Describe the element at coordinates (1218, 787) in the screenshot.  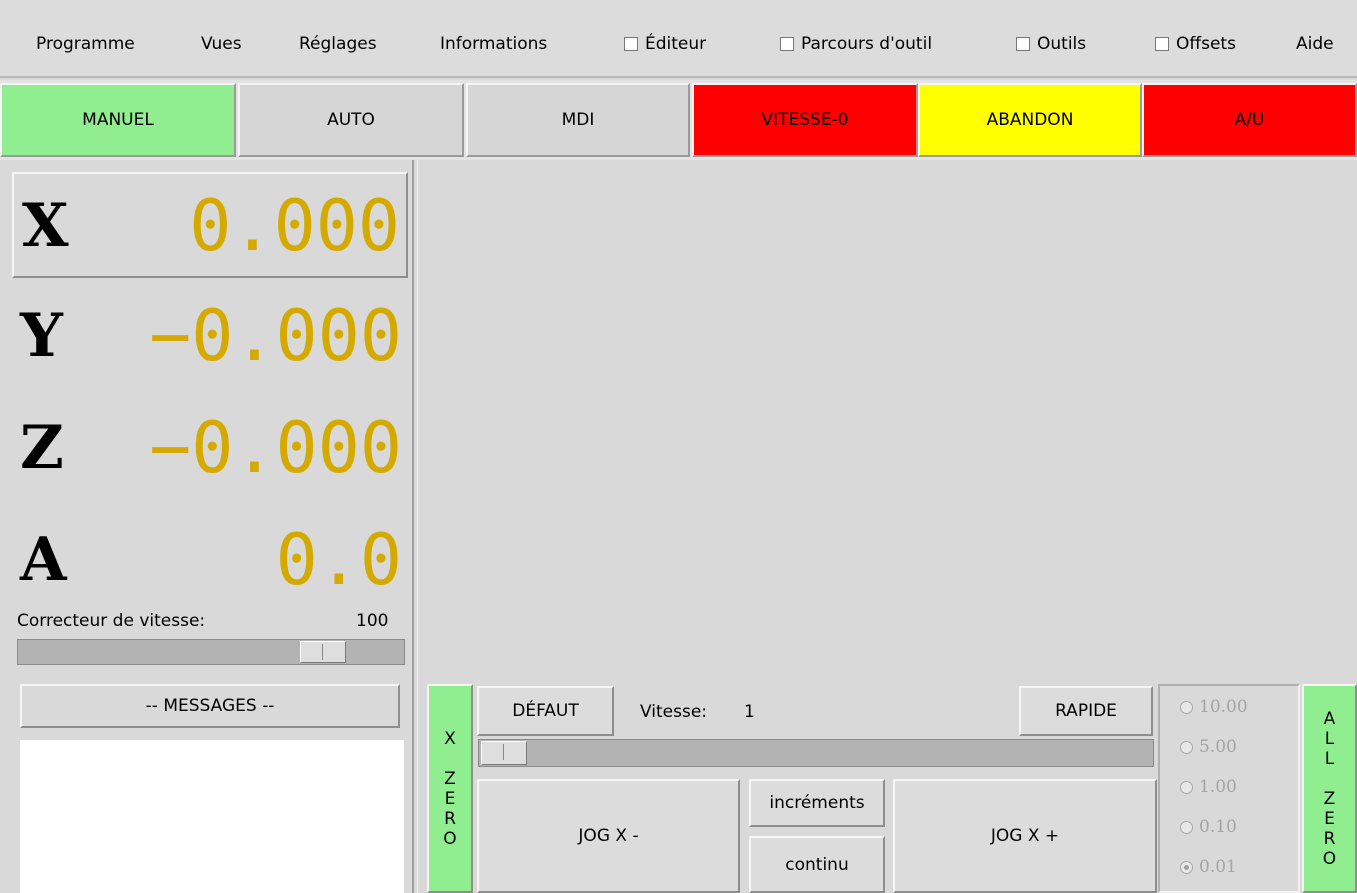
I see `increment-label: 1.00` at that location.